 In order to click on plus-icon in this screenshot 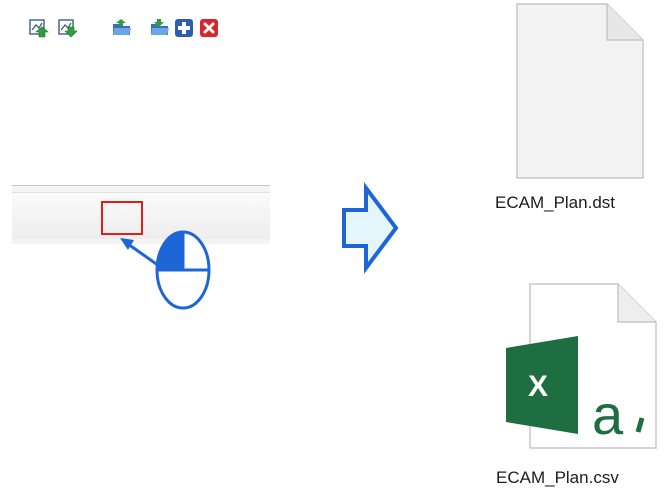, I will do `click(184, 28)`.